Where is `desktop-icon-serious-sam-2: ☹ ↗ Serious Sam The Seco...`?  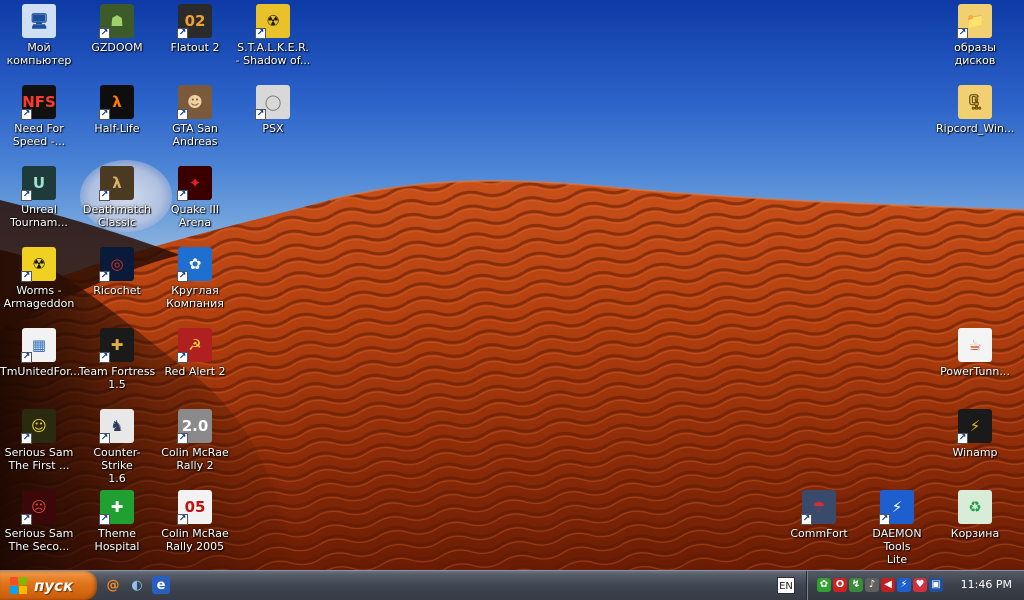
desktop-icon-serious-sam-2: ☹ ↗ Serious Sam The Seco... is located at coordinates (39, 527).